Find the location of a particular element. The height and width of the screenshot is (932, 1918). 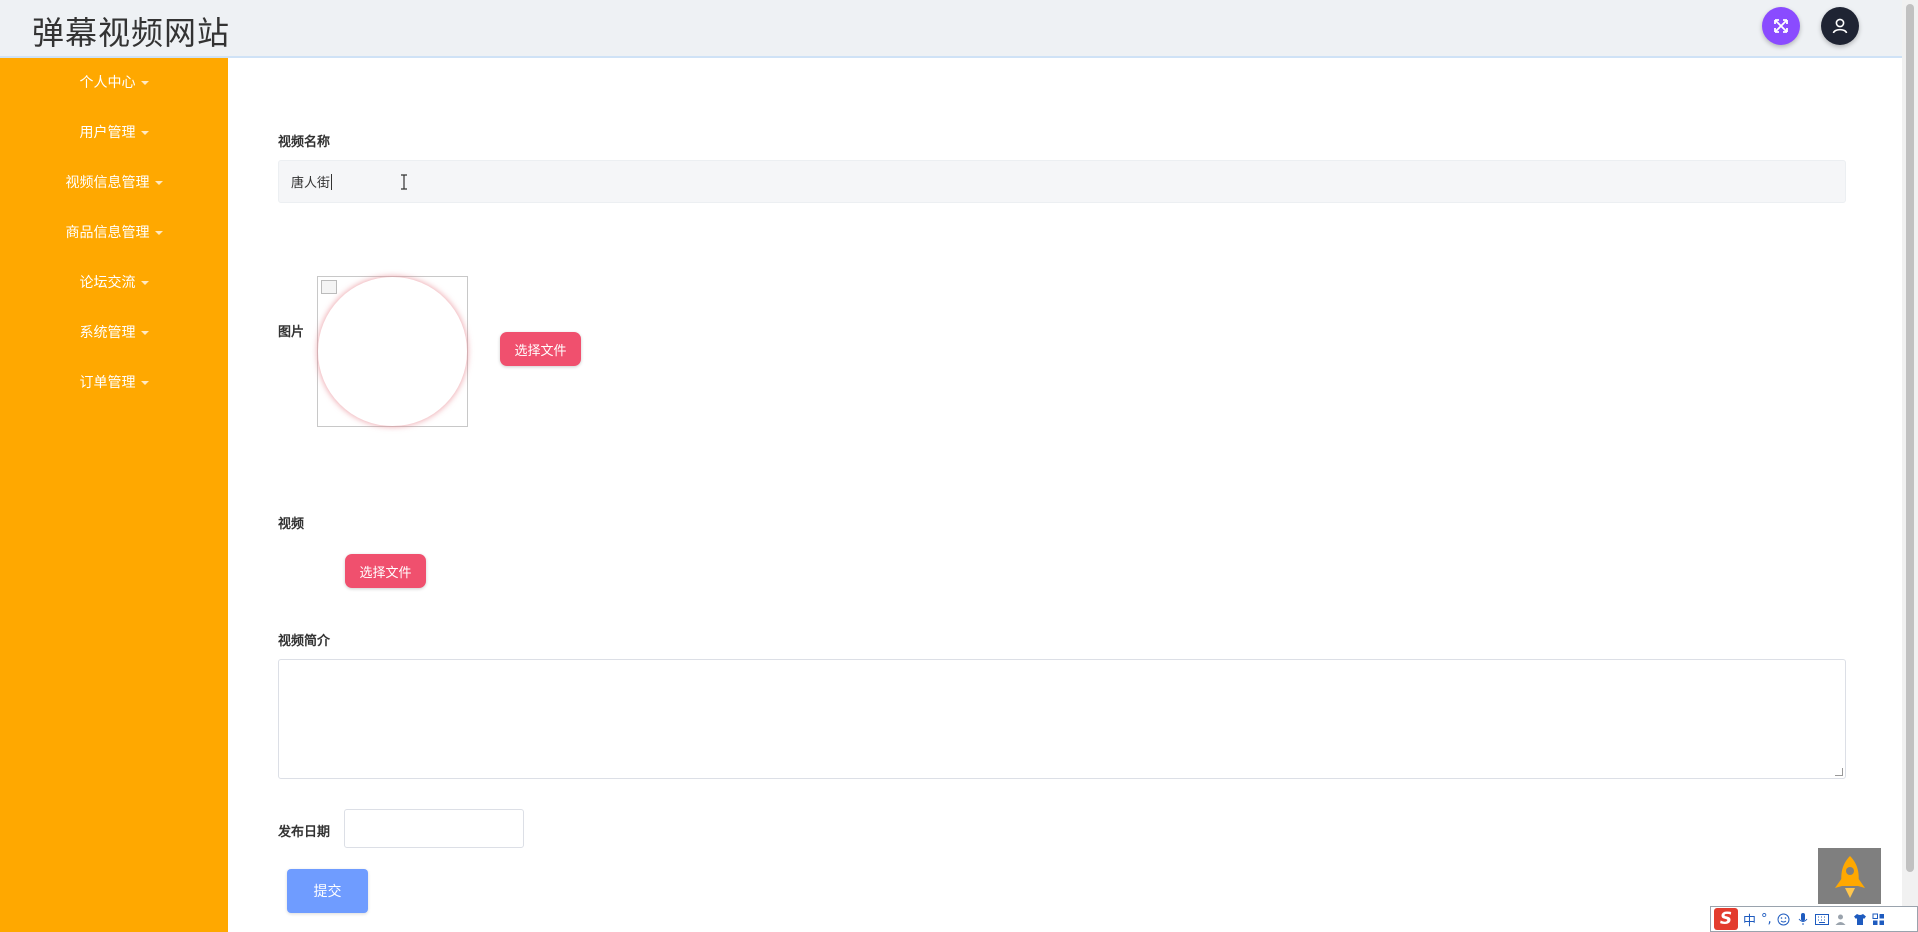

microphone-icon is located at coordinates (1803, 919).